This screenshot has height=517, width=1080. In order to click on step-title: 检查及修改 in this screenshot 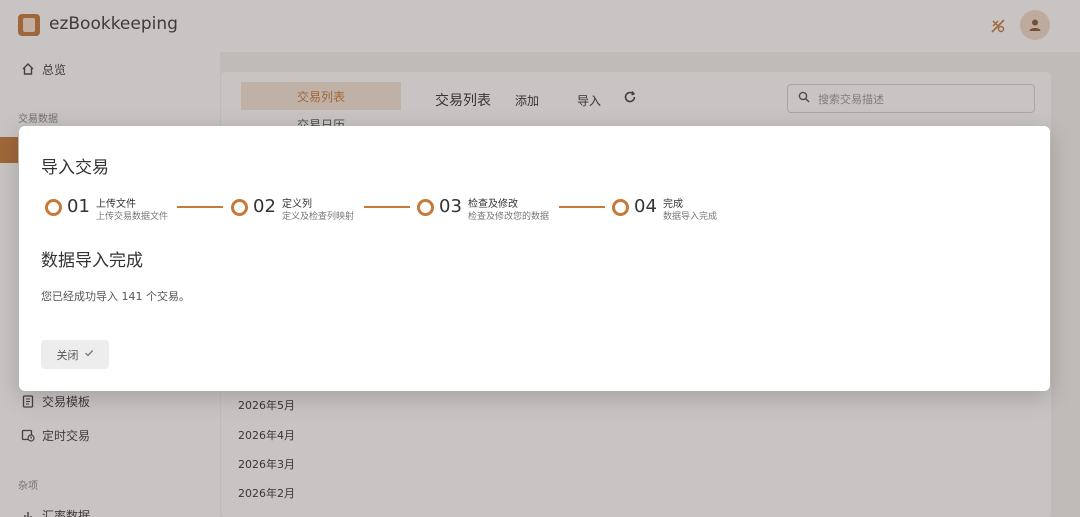, I will do `click(493, 204)`.